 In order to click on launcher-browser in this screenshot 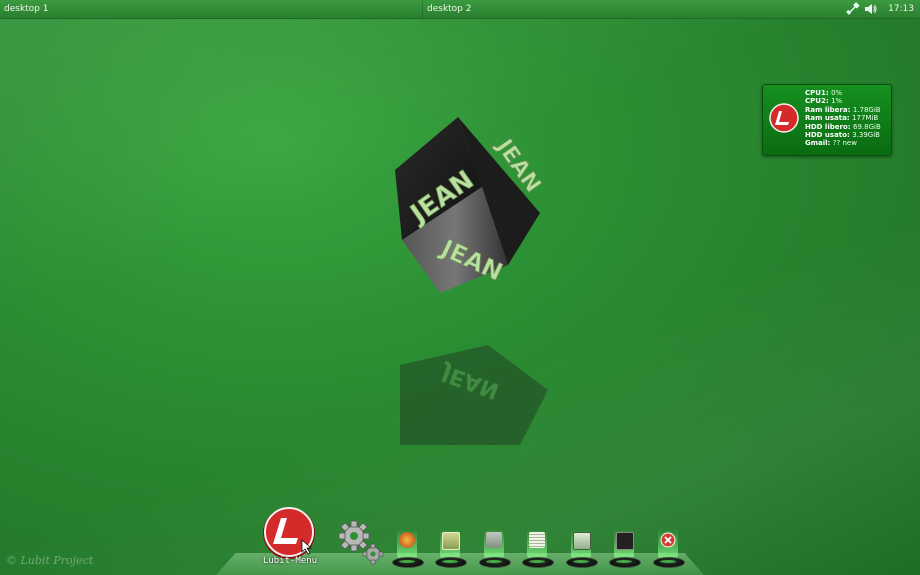, I will do `click(407, 548)`.